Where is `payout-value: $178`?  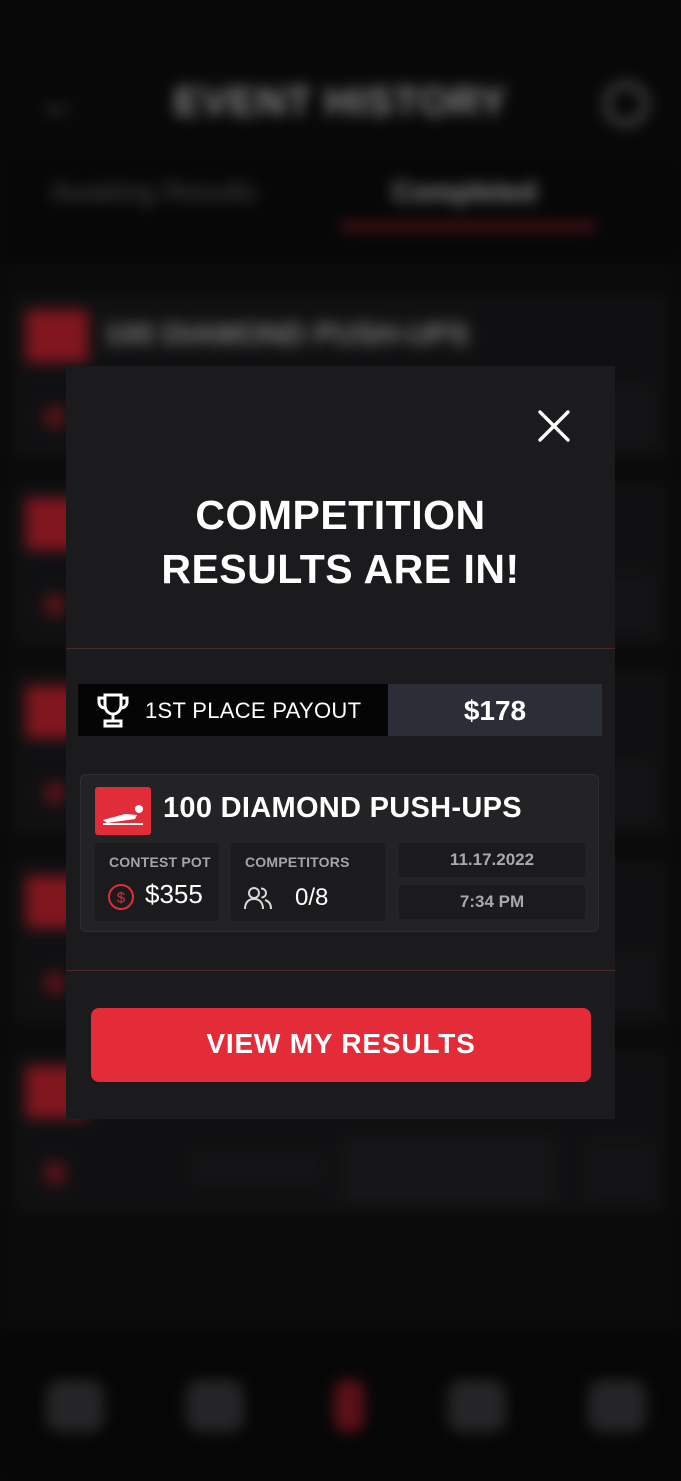
payout-value: $178 is located at coordinates (495, 710).